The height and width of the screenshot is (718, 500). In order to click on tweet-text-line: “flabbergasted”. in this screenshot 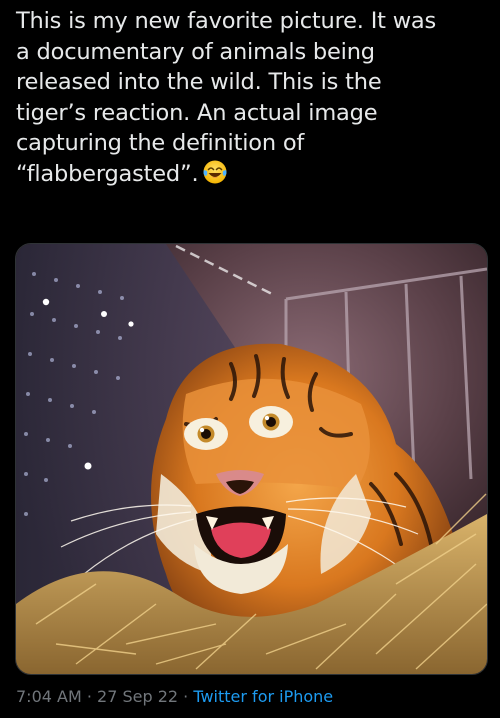, I will do `click(107, 173)`.